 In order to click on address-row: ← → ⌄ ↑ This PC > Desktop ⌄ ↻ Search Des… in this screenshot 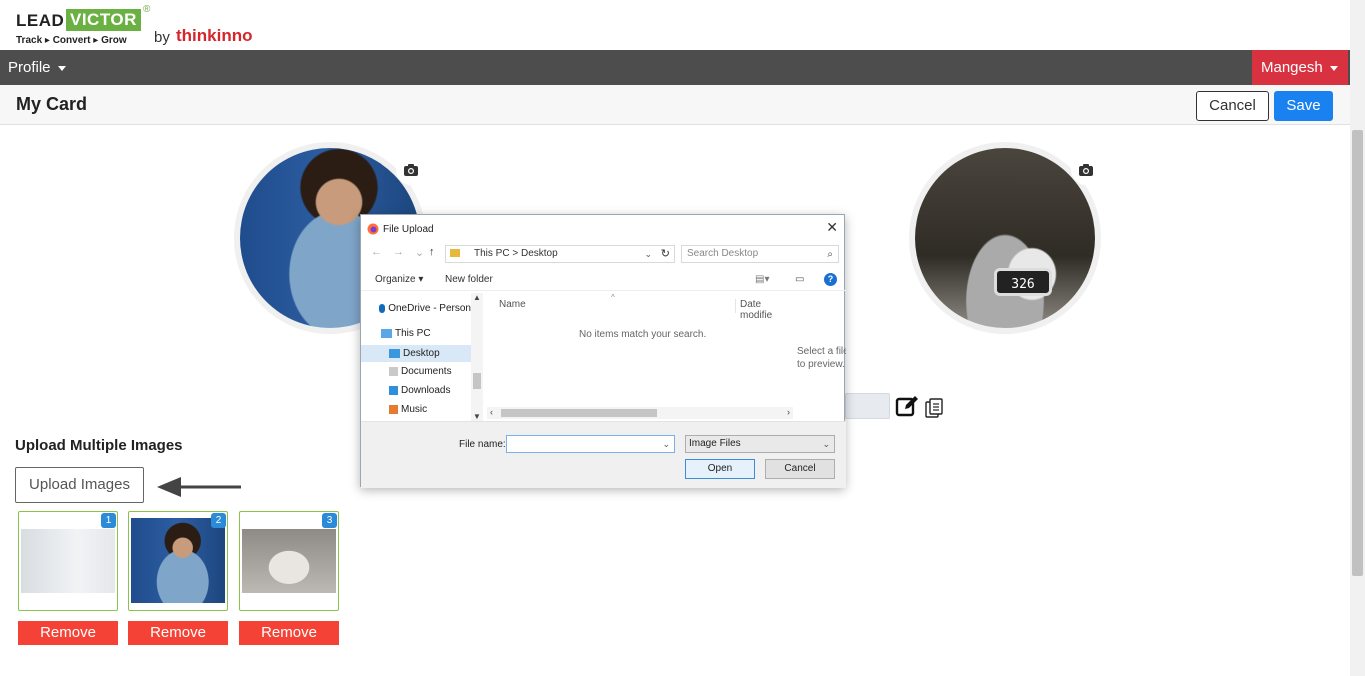, I will do `click(603, 254)`.